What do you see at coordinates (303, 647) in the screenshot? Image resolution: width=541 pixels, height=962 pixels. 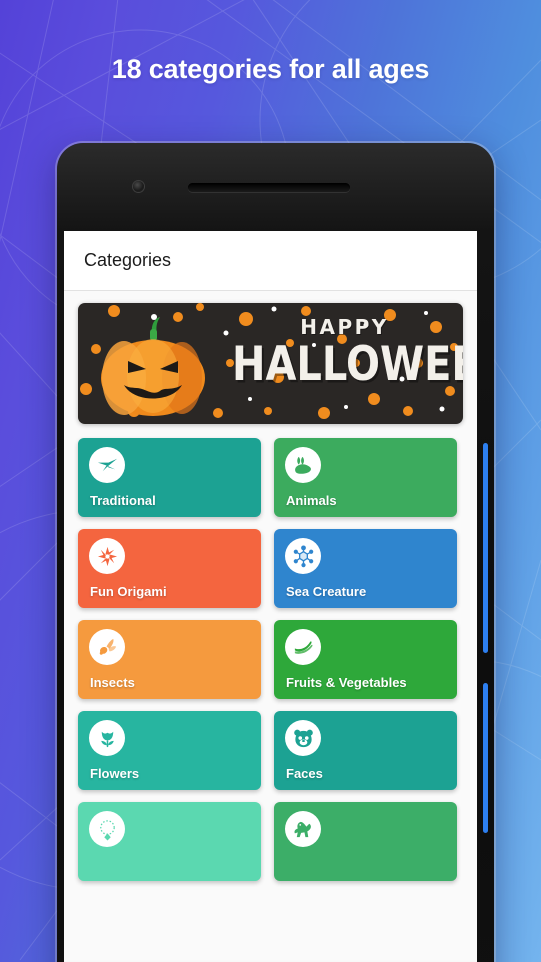 I see `banana-icon` at bounding box center [303, 647].